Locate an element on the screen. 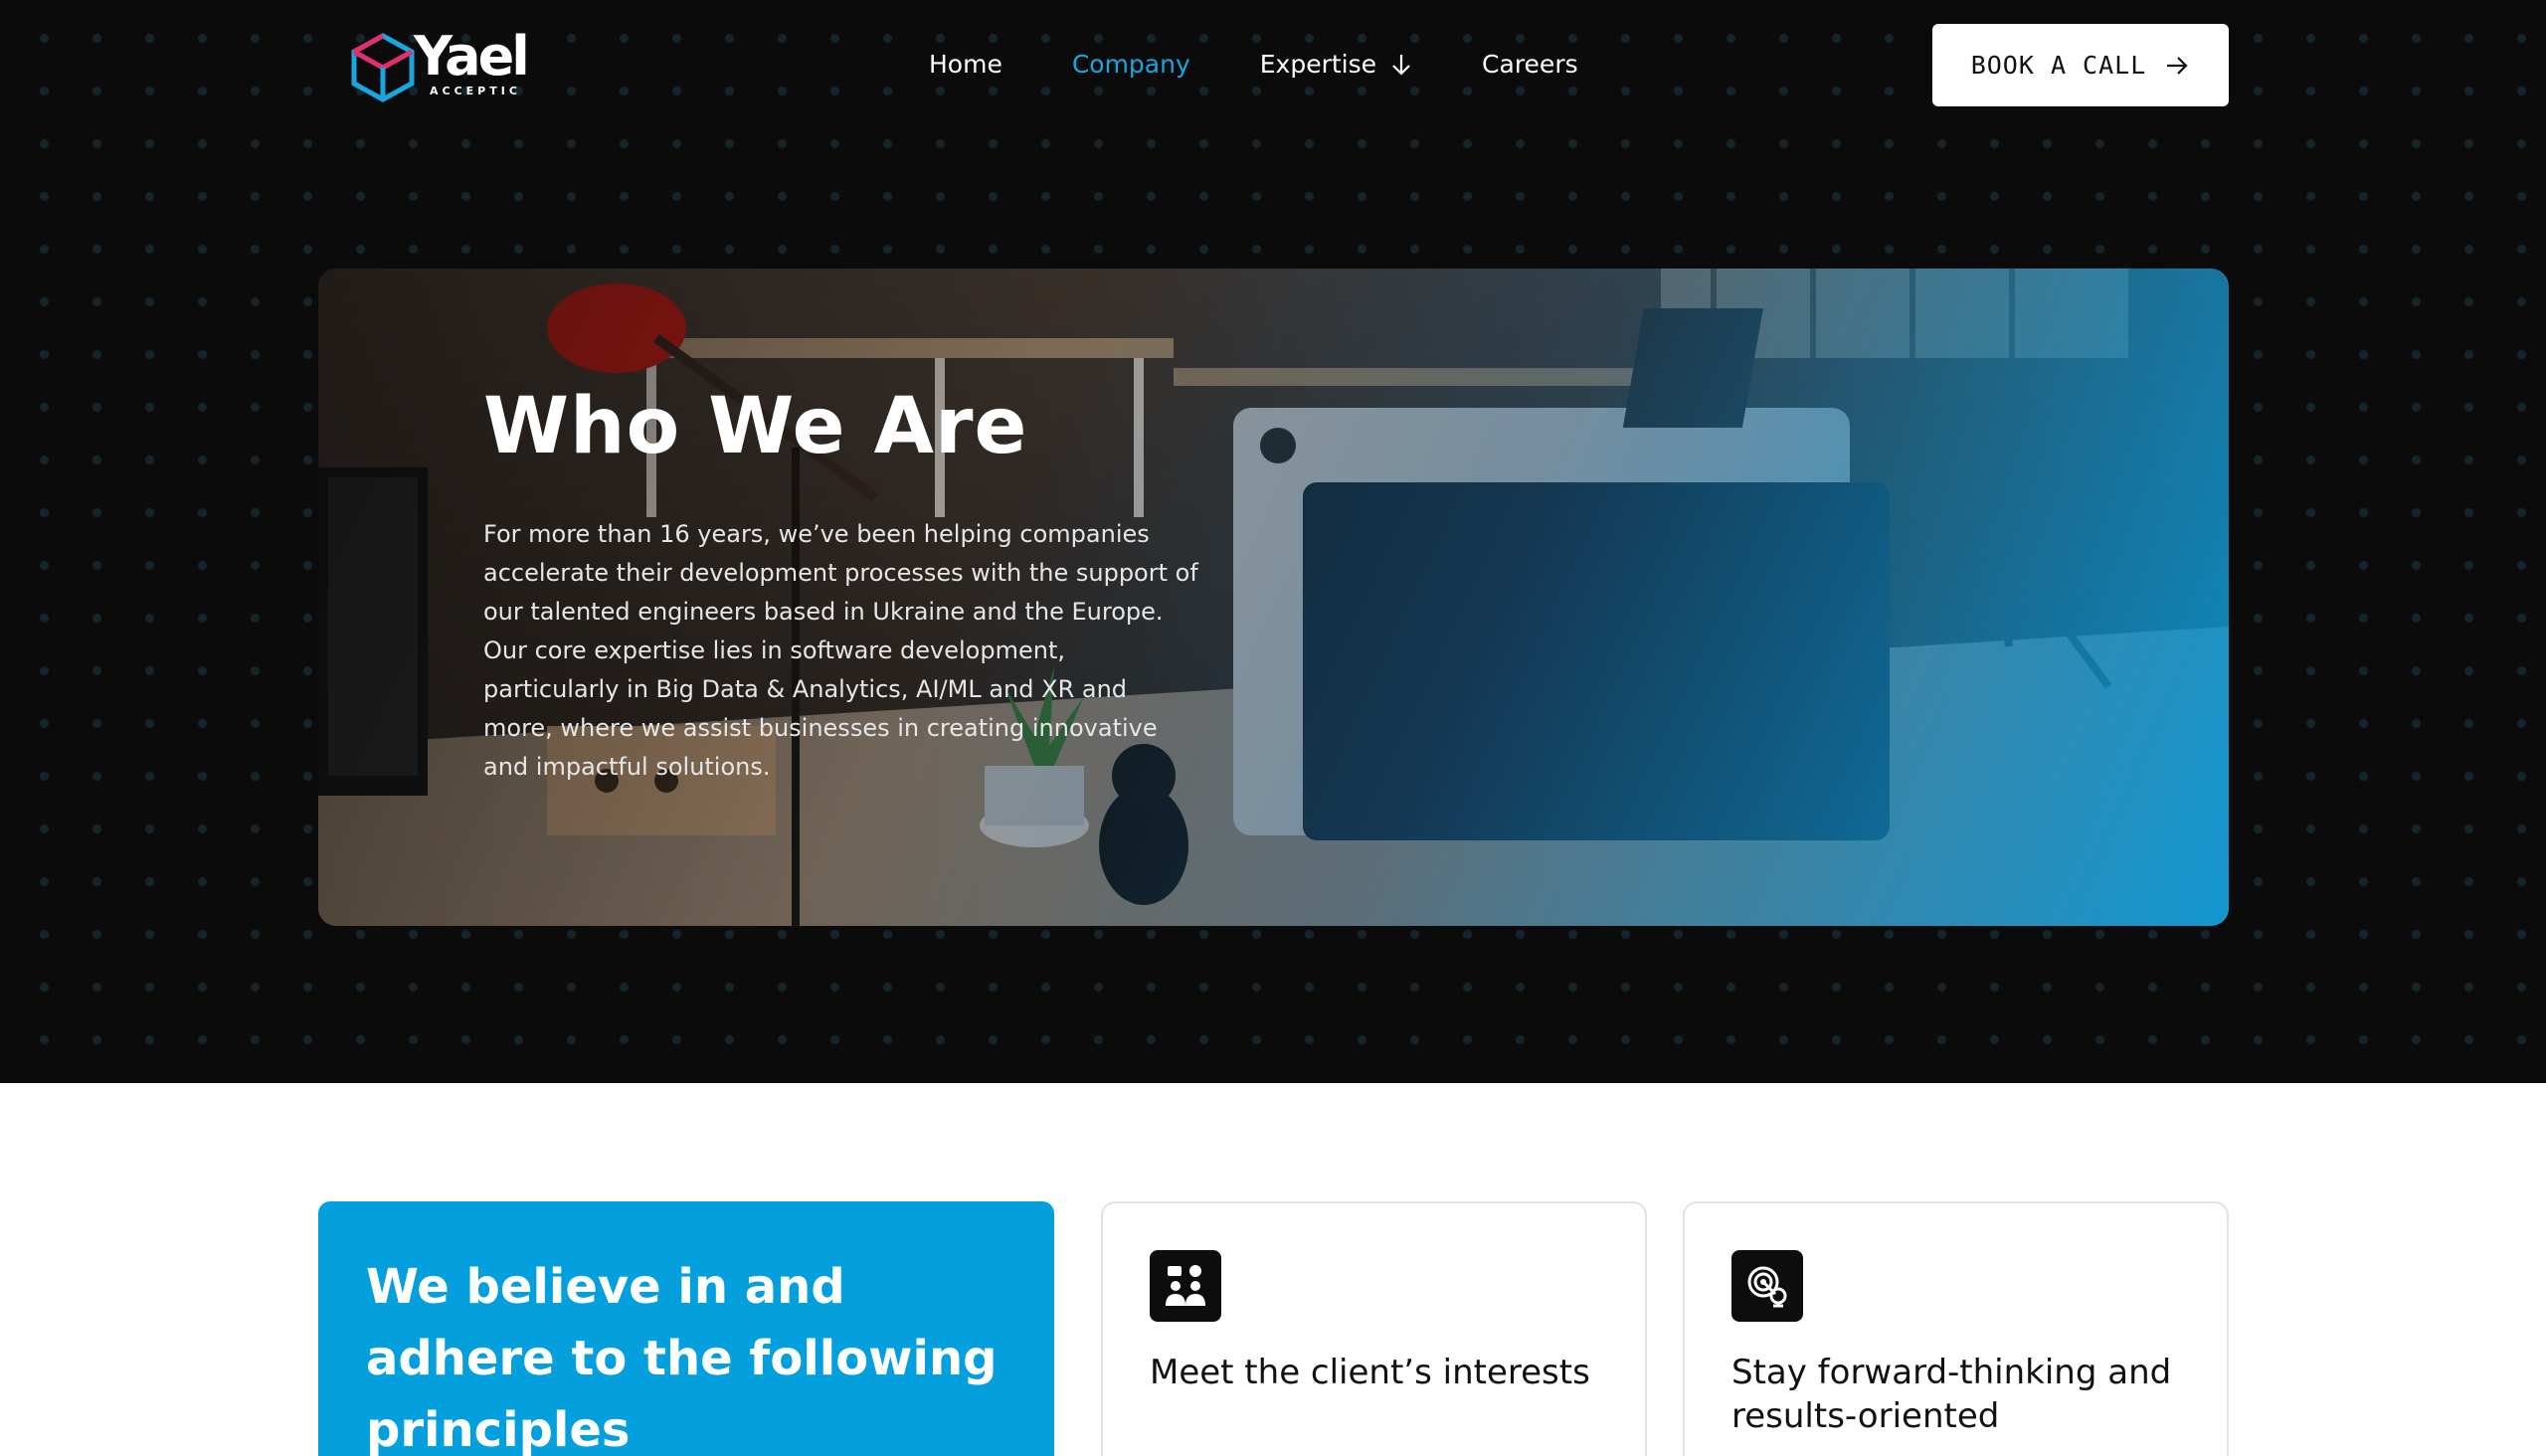  principle-title: Meet the client’s interests is located at coordinates (1370, 1372).